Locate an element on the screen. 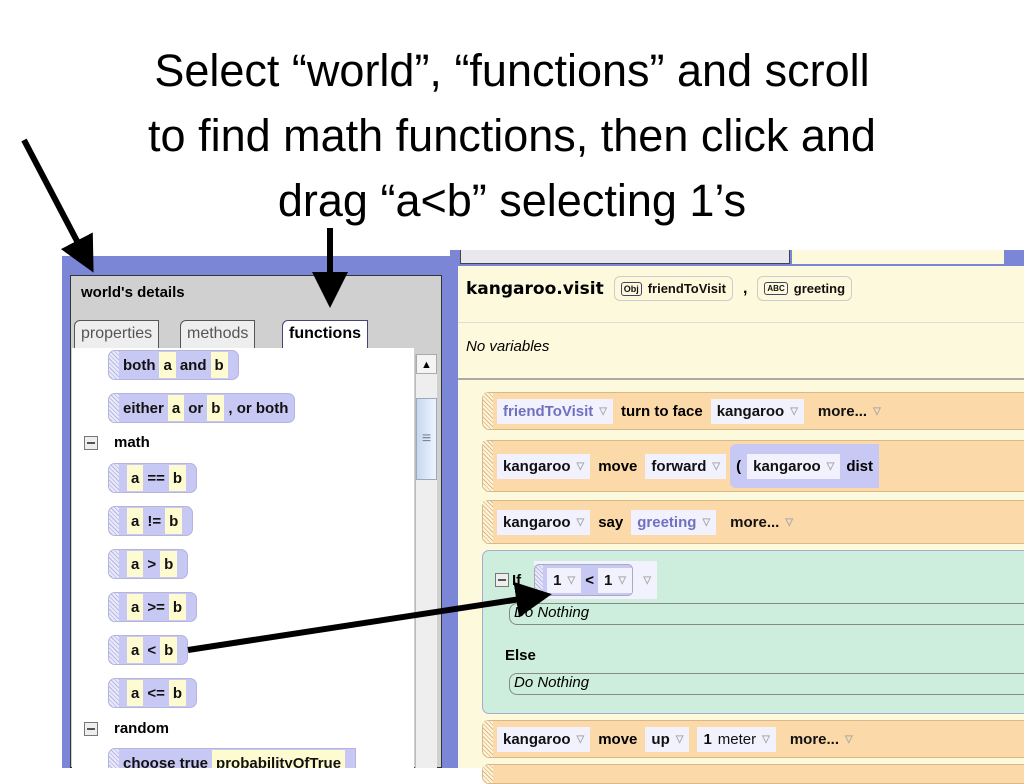 The image size is (1024, 784). arrow-to-world is located at coordinates (57, 205).